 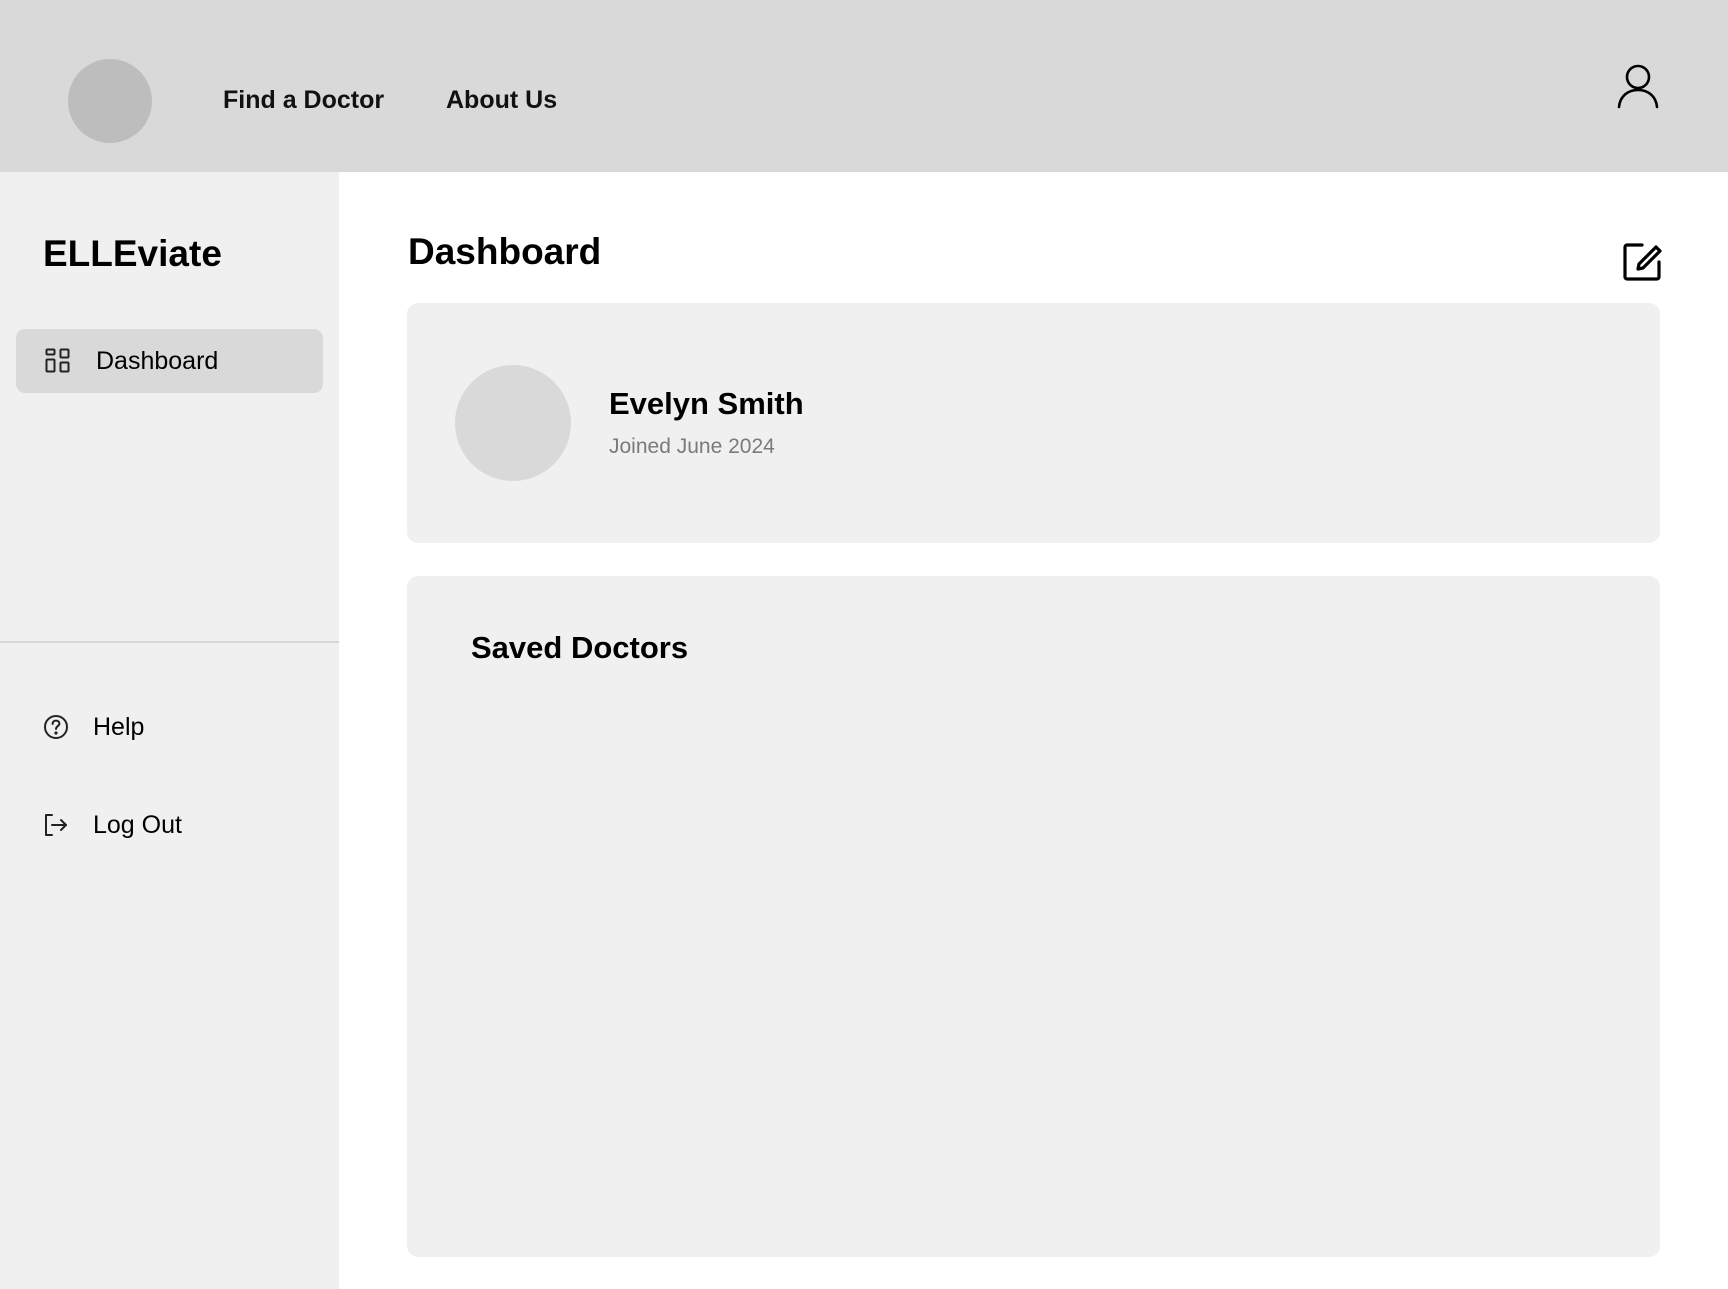 What do you see at coordinates (56, 825) in the screenshot?
I see `logout-icon` at bounding box center [56, 825].